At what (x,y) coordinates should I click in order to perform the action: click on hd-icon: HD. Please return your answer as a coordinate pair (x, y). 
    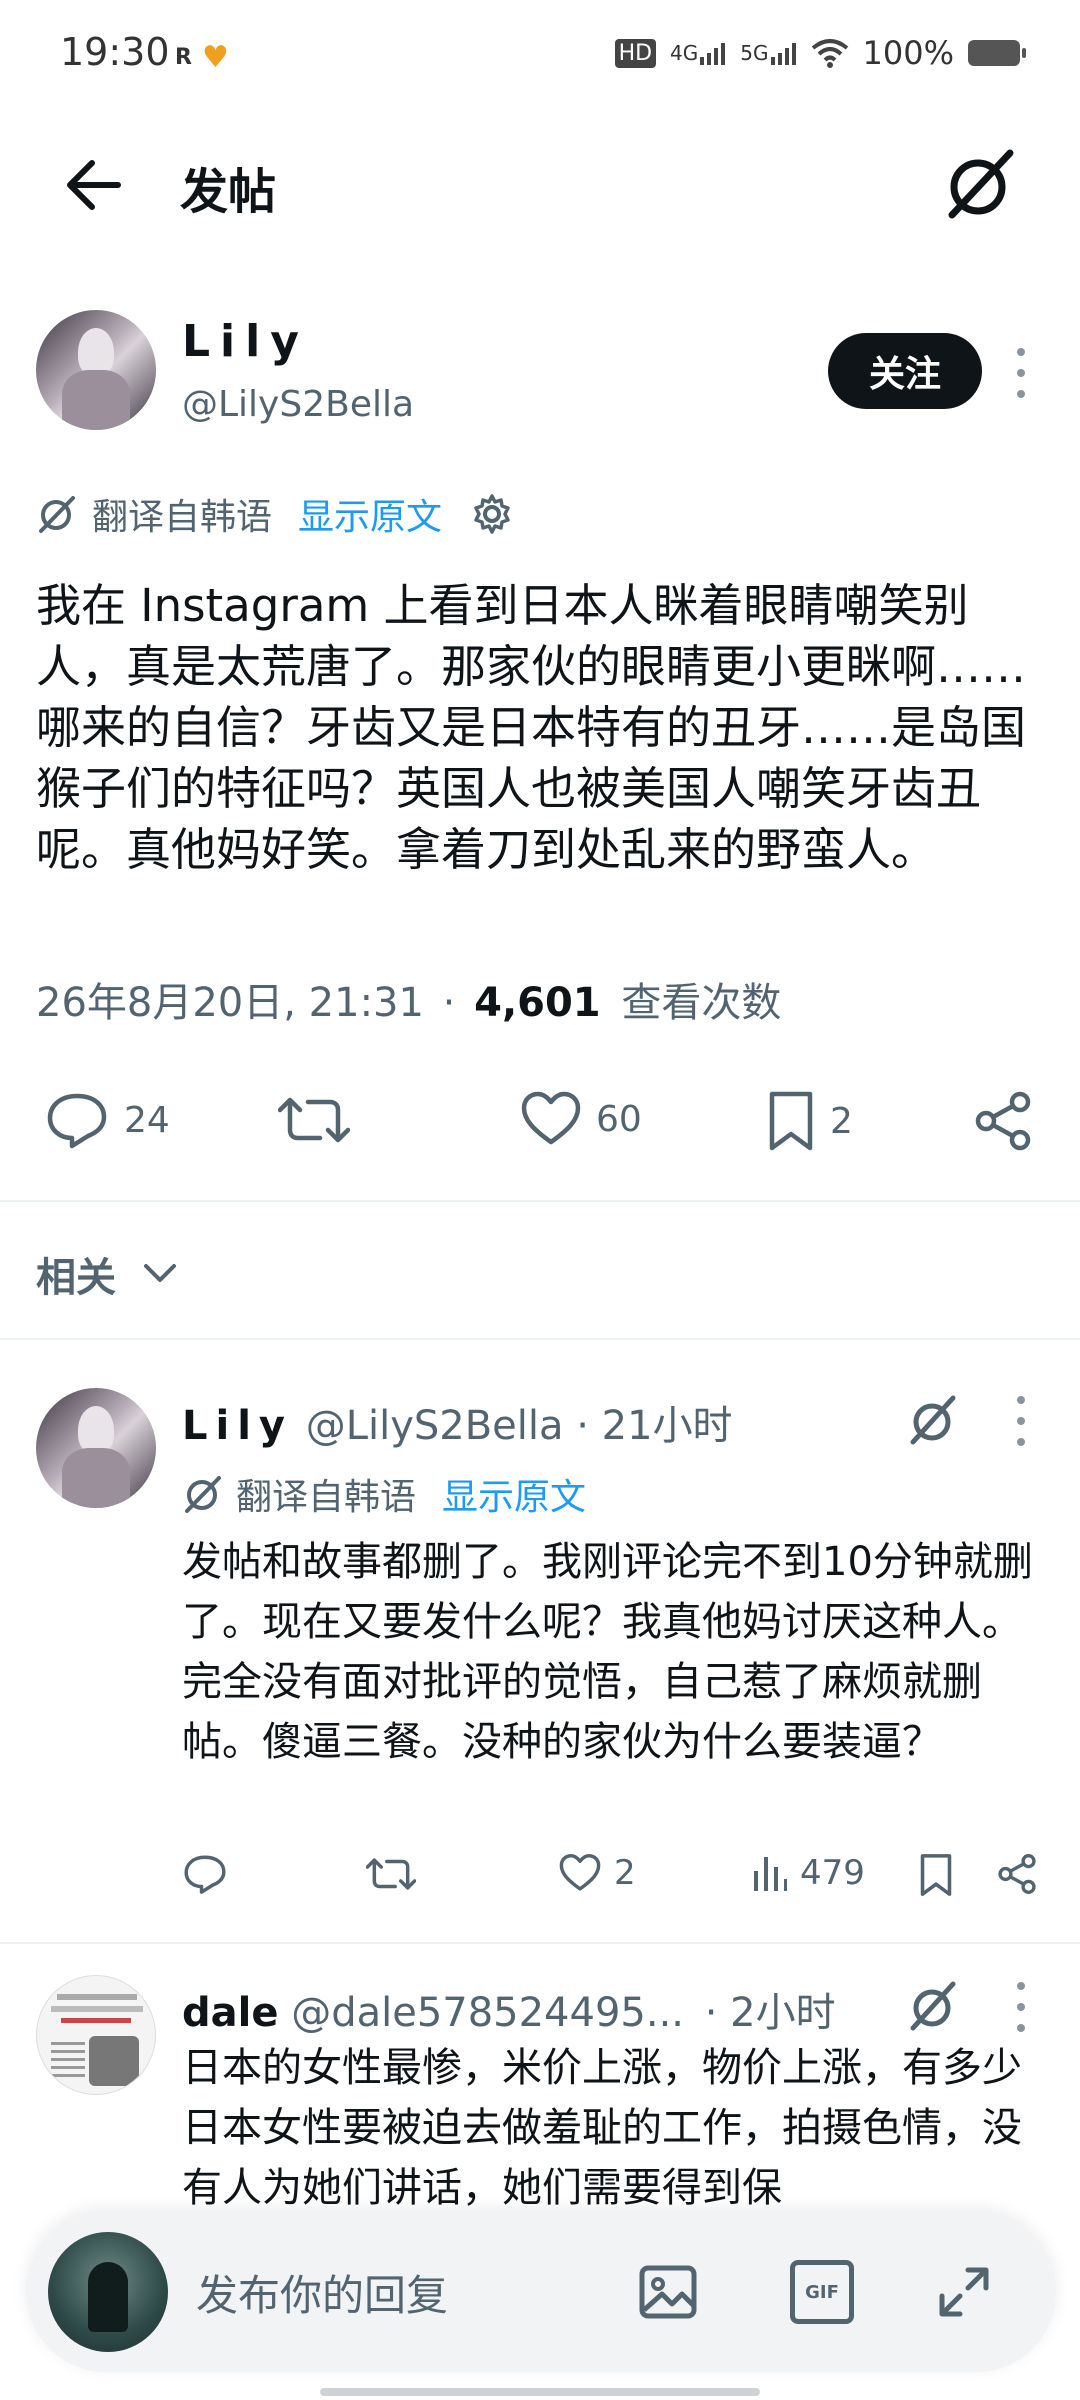
    Looking at the image, I should click on (635, 53).